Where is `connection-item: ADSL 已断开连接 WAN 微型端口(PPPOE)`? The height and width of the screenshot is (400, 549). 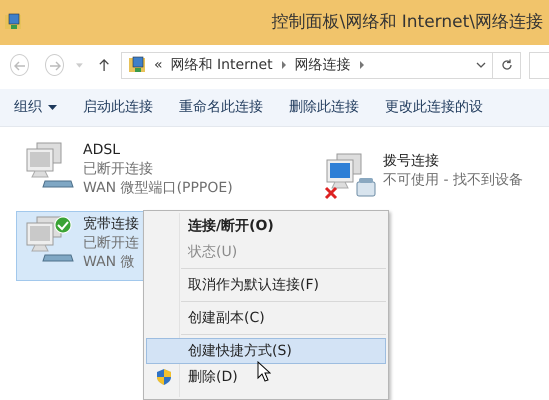 connection-item: ADSL 已断开连接 WAN 微型端口(PPPOE) is located at coordinates (166, 172).